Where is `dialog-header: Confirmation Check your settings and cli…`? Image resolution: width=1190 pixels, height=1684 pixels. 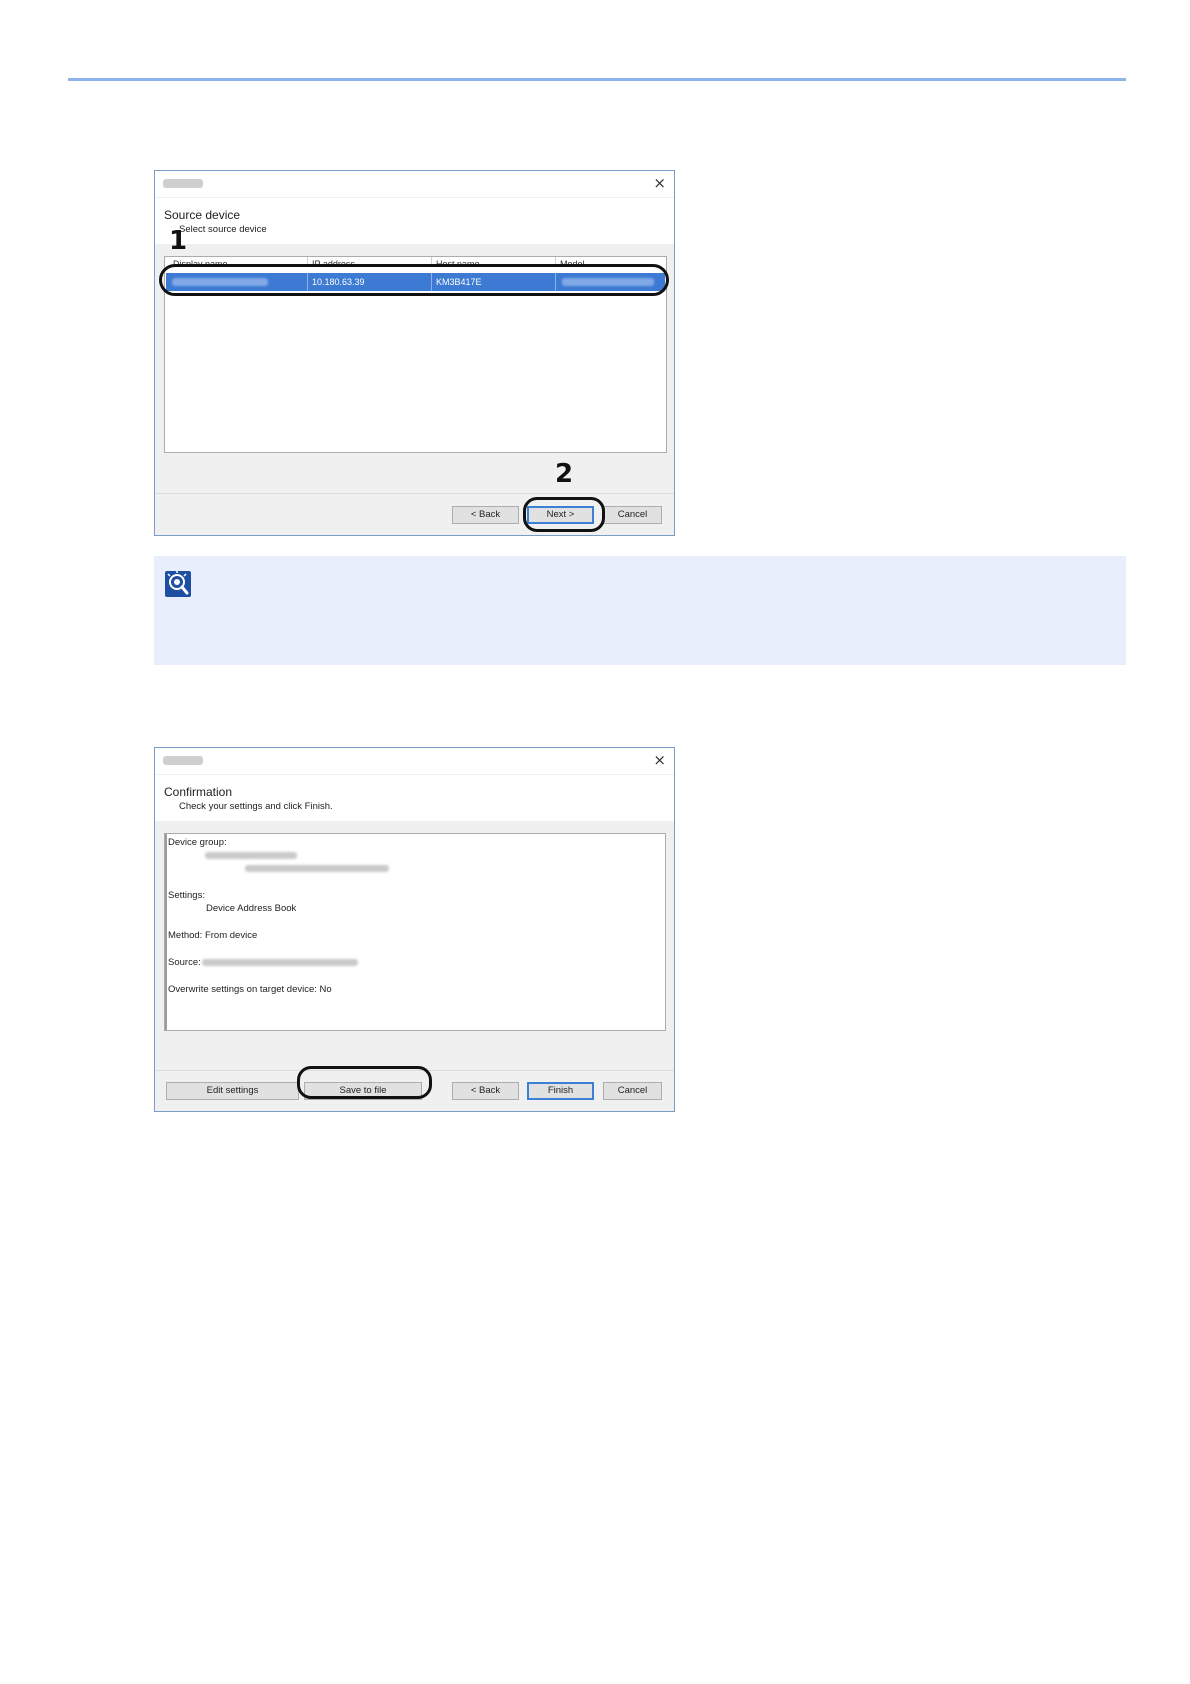
dialog-header: Confirmation Check your settings and cli… is located at coordinates (414, 798).